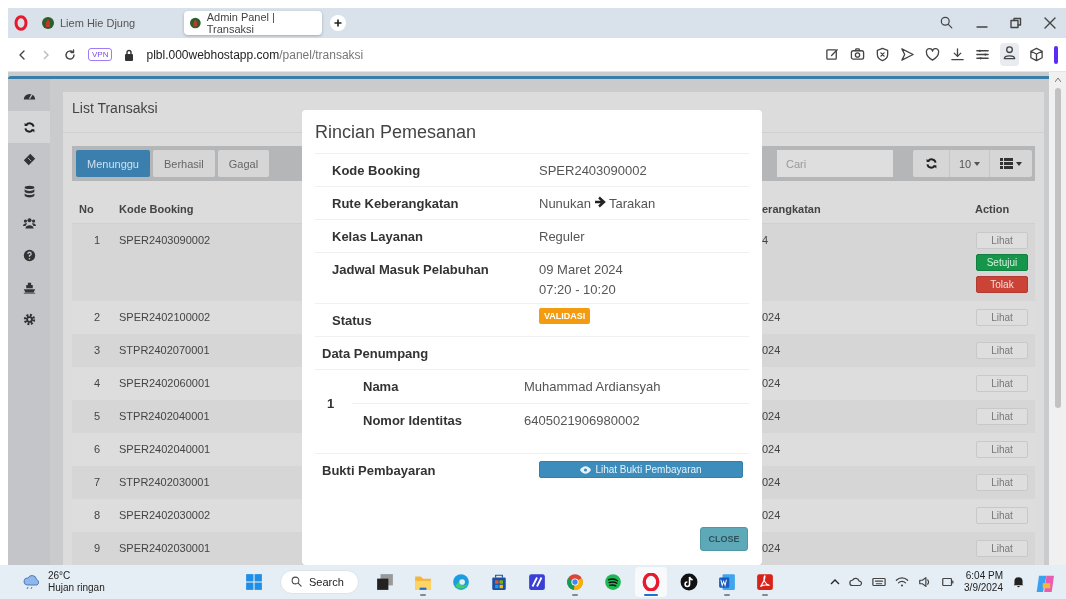 The image size is (1066, 599). What do you see at coordinates (857, 54) in the screenshot?
I see `camera-icon` at bounding box center [857, 54].